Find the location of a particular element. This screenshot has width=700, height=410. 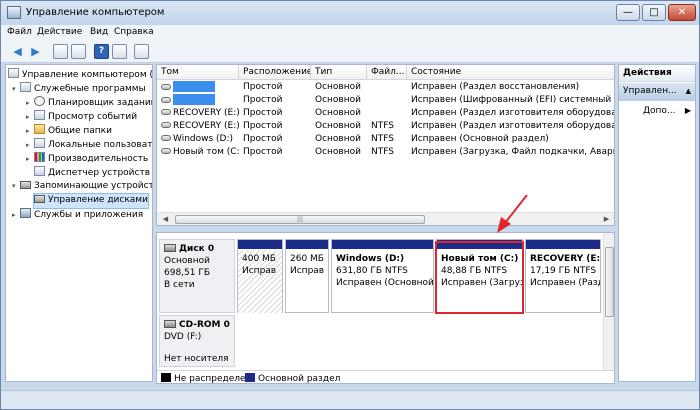

maximize-button: □ is located at coordinates (654, 12).